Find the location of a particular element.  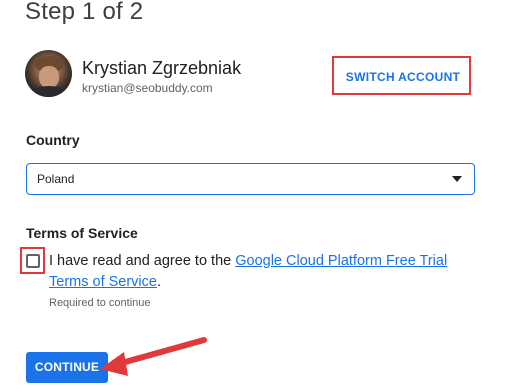

red-arrow-annotation-icon is located at coordinates (153, 356).